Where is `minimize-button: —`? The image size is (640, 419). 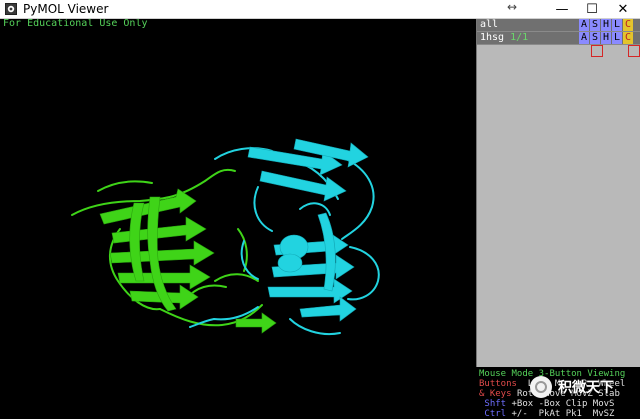
minimize-button: — is located at coordinates (562, 9).